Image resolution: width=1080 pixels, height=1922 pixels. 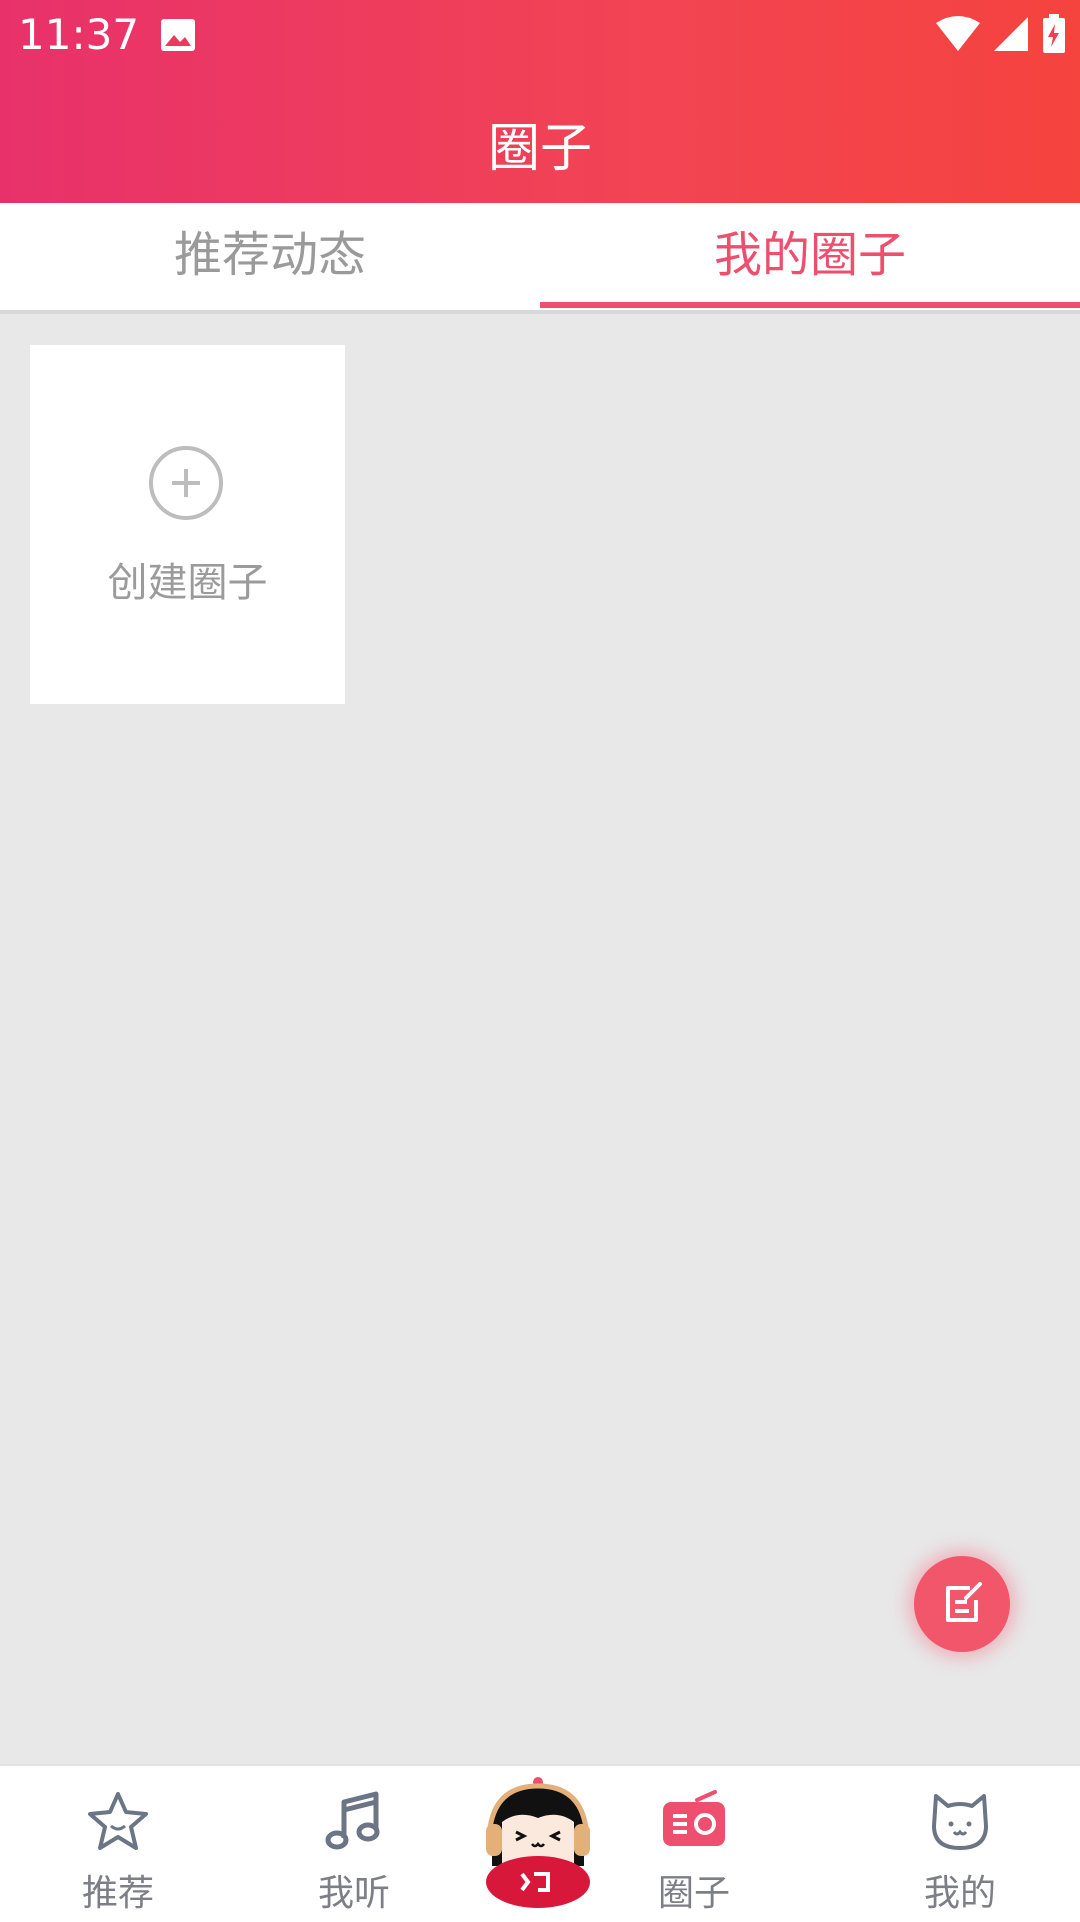 What do you see at coordinates (538, 1840) in the screenshot?
I see `mascot-avatar-icon` at bounding box center [538, 1840].